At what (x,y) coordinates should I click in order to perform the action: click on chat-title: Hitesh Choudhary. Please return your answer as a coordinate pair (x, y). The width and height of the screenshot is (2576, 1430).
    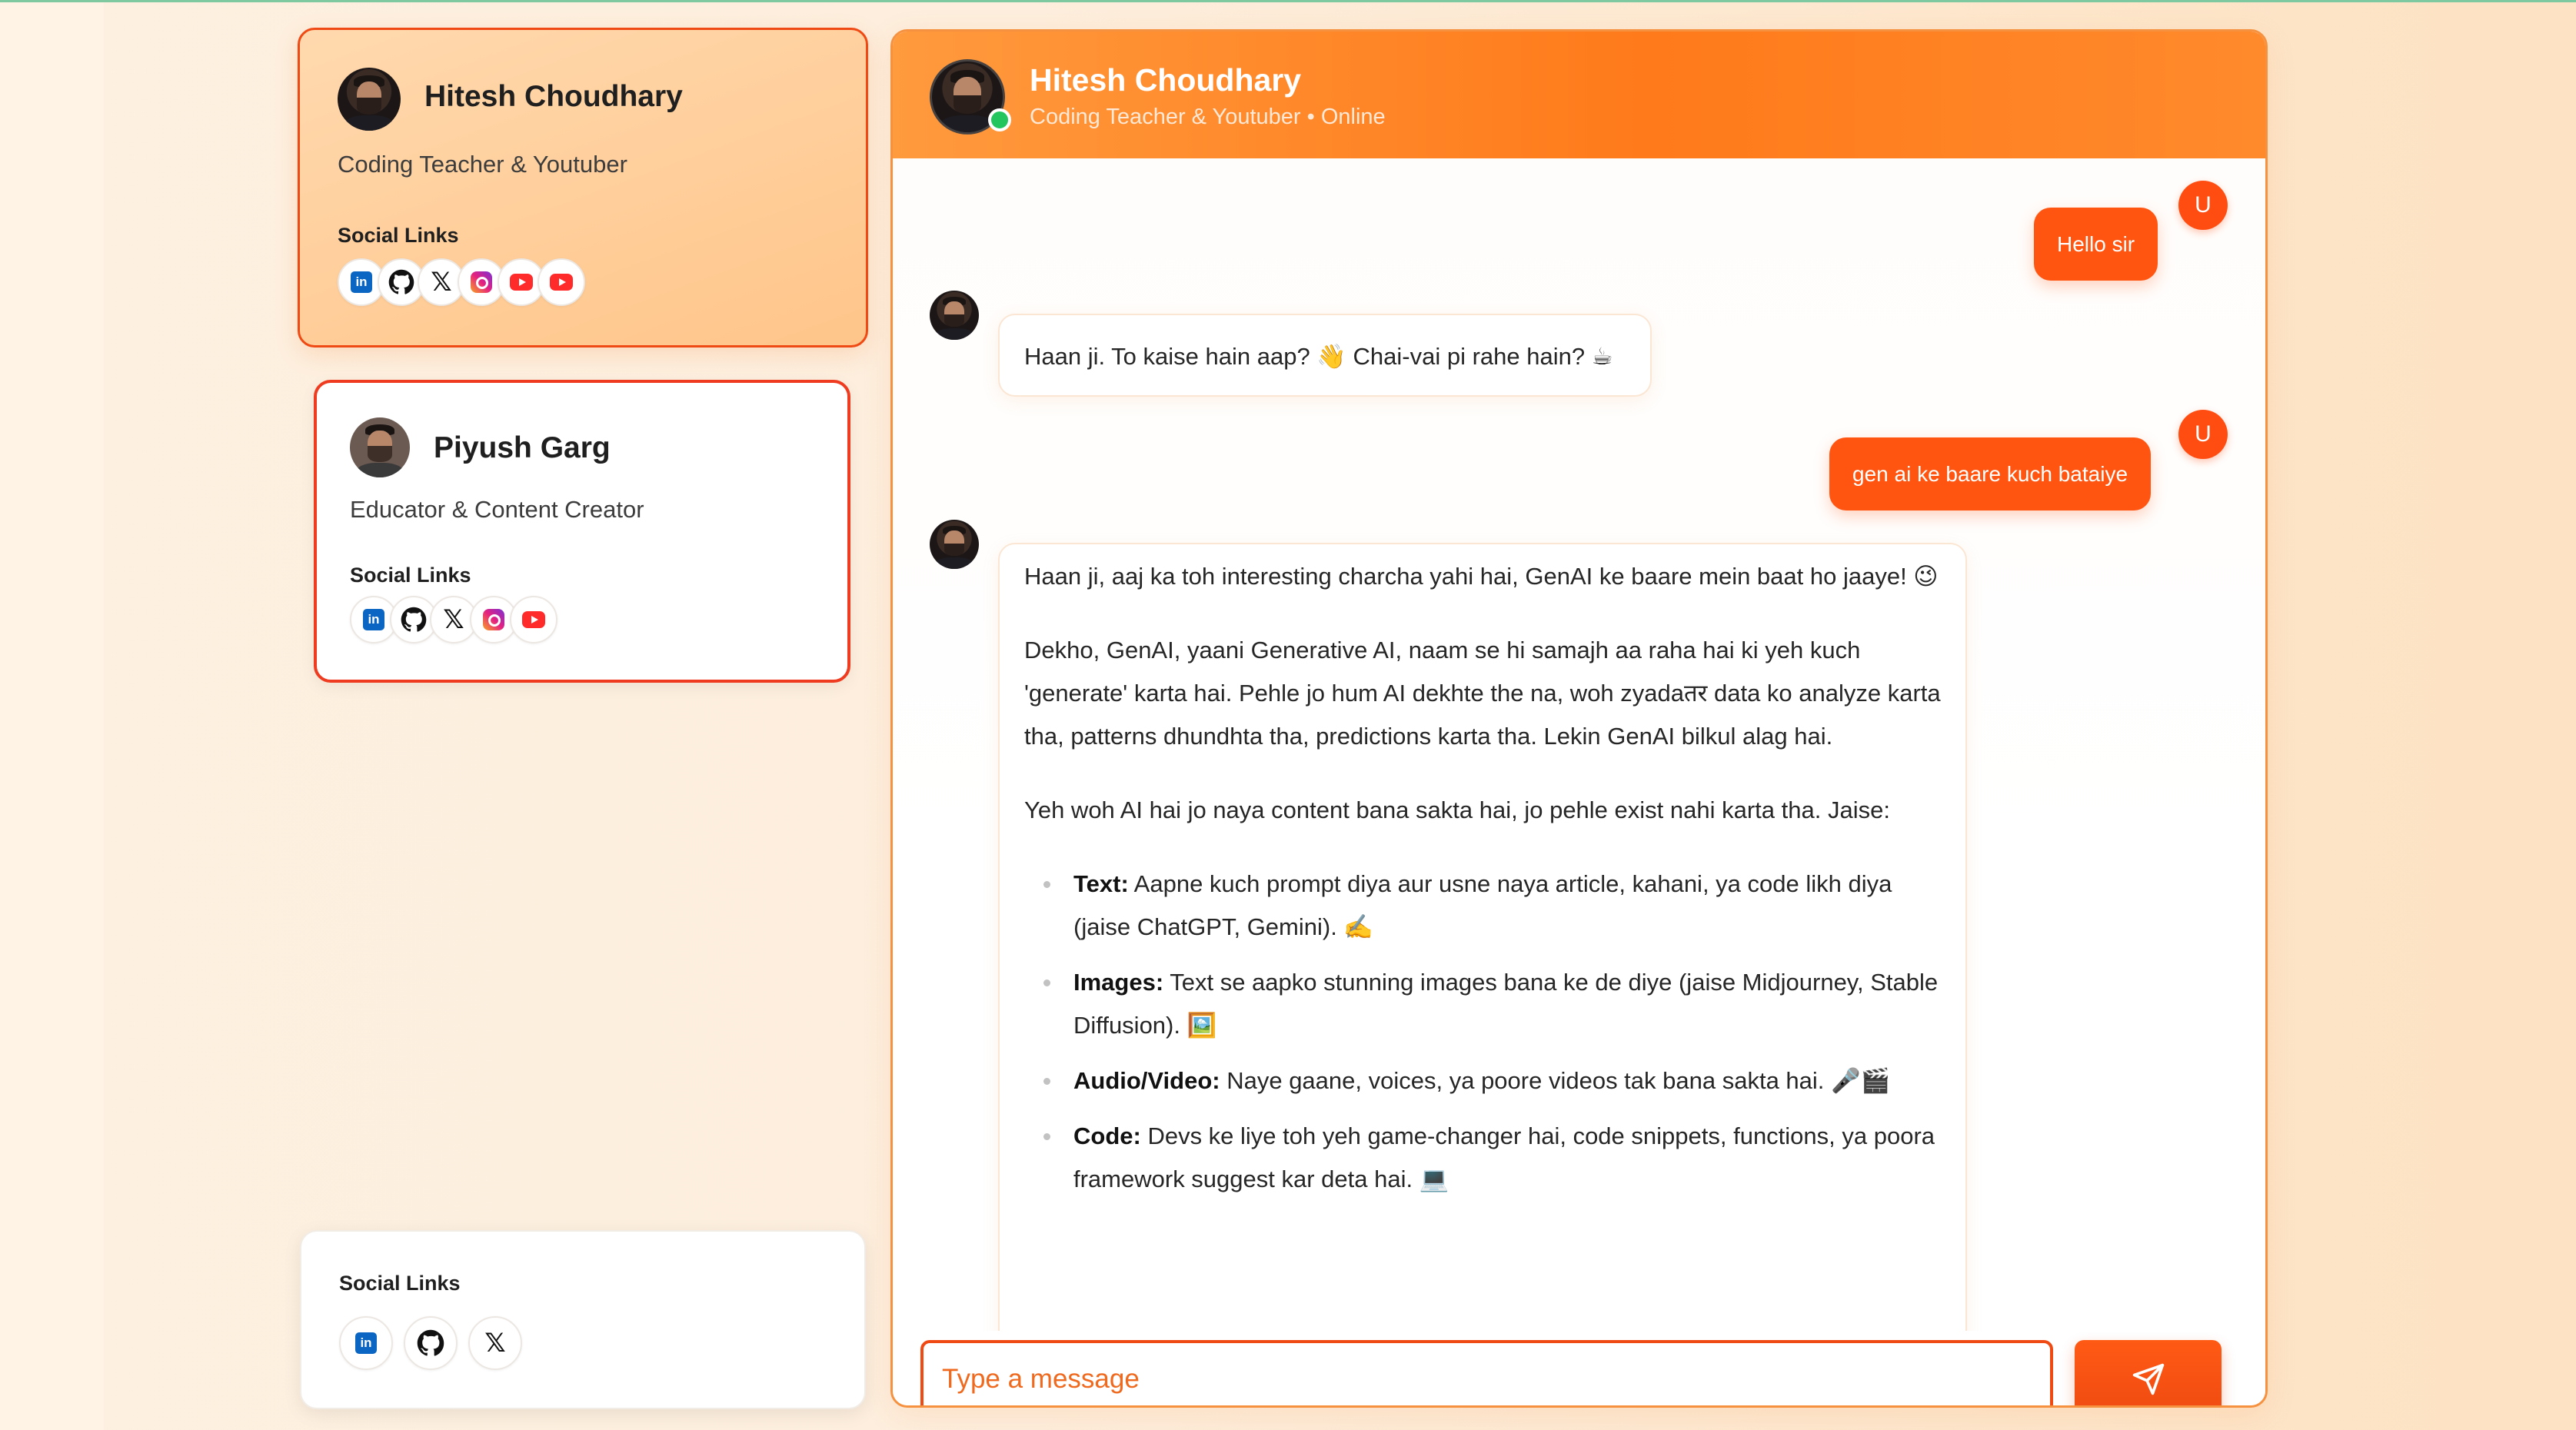
    Looking at the image, I should click on (1166, 80).